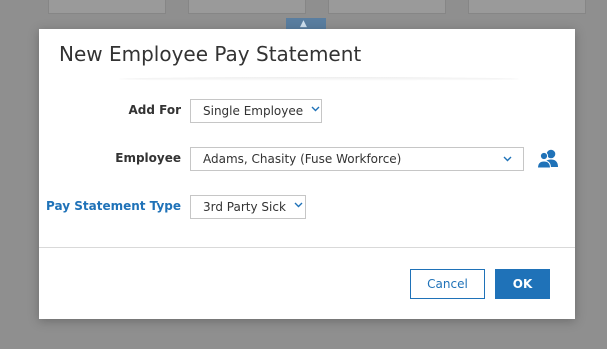 The image size is (607, 349). What do you see at coordinates (548, 159) in the screenshot?
I see `people-icon` at bounding box center [548, 159].